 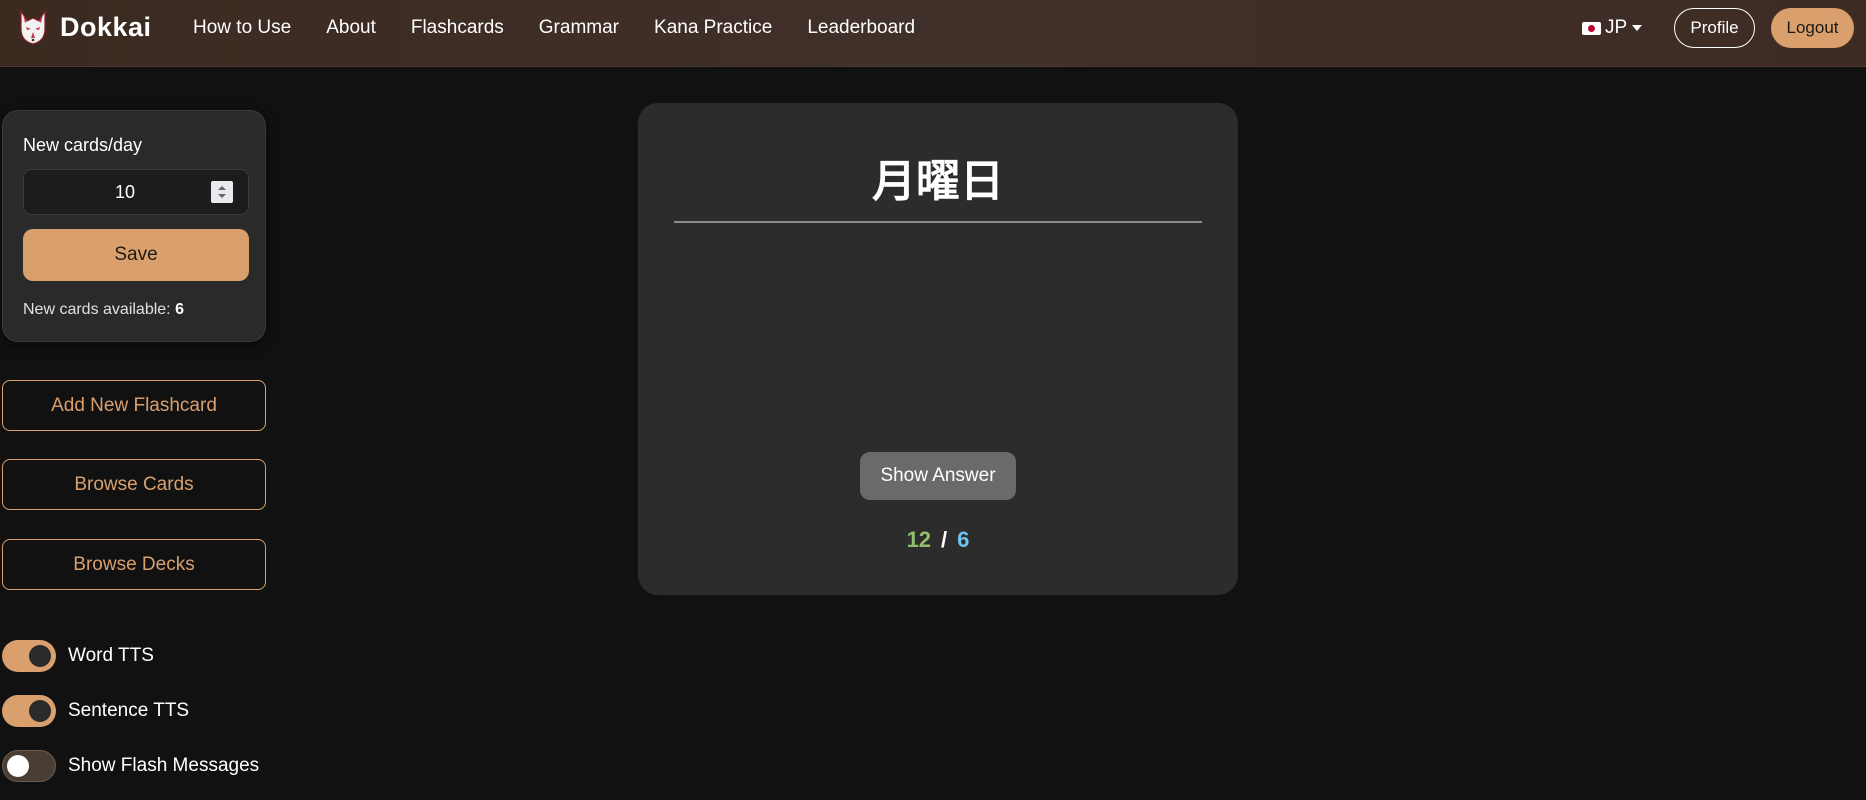 I want to click on word-tts-row: Word TTS, so click(x=78, y=656).